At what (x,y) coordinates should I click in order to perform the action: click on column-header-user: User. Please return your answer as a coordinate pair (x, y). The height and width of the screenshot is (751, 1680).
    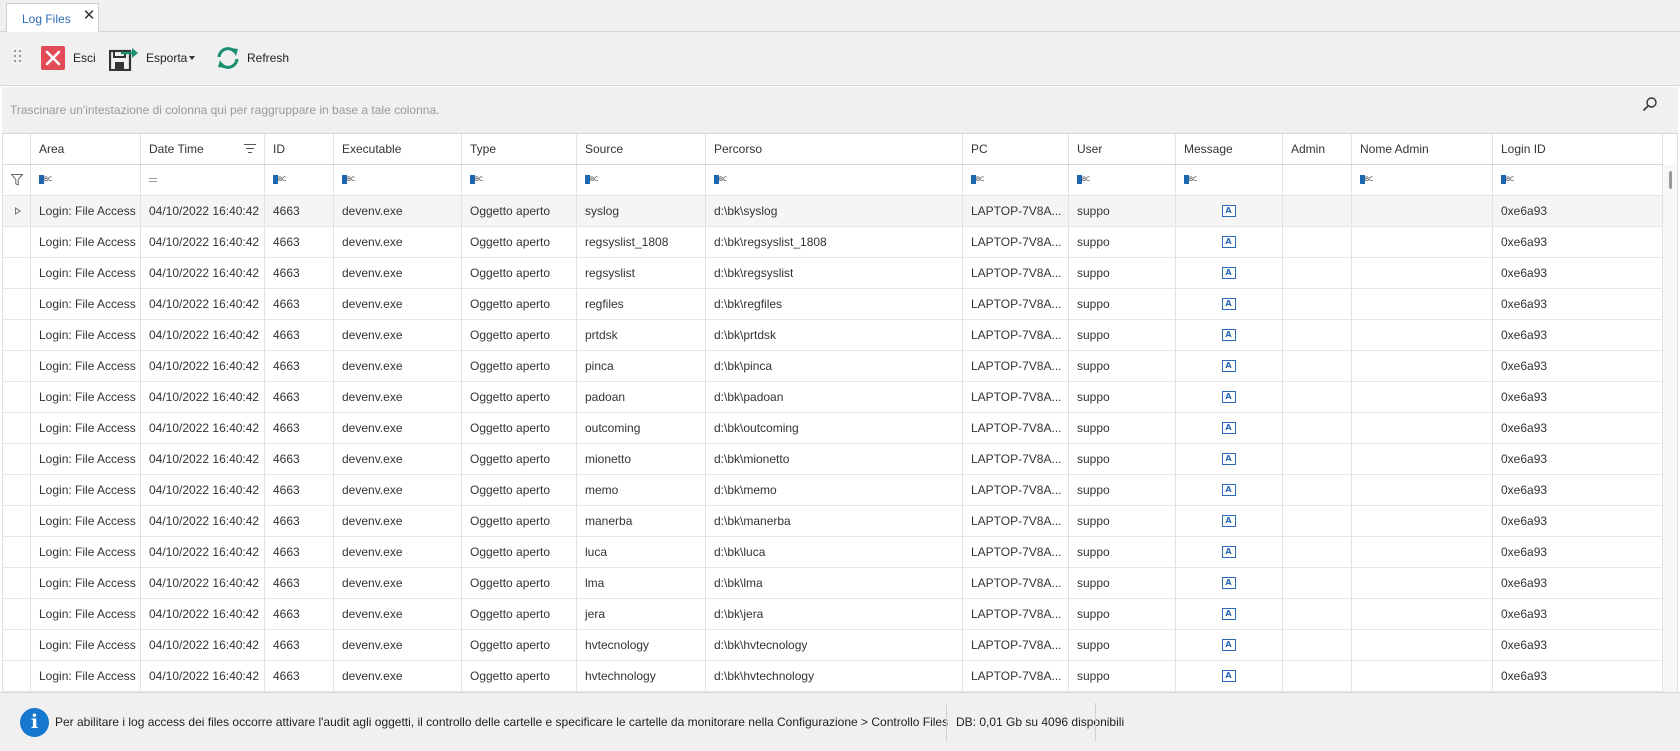
    Looking at the image, I should click on (1122, 149).